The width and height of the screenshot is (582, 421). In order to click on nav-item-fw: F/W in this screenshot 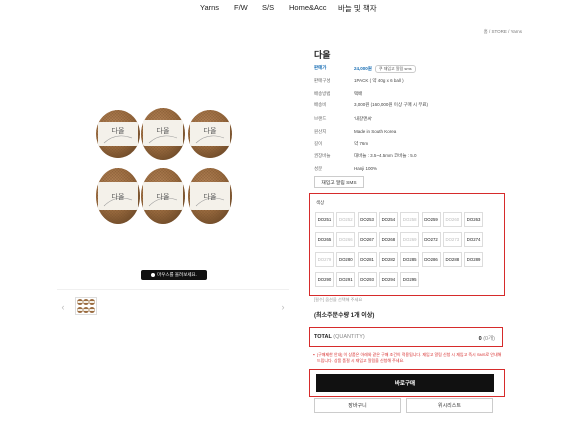, I will do `click(241, 7)`.